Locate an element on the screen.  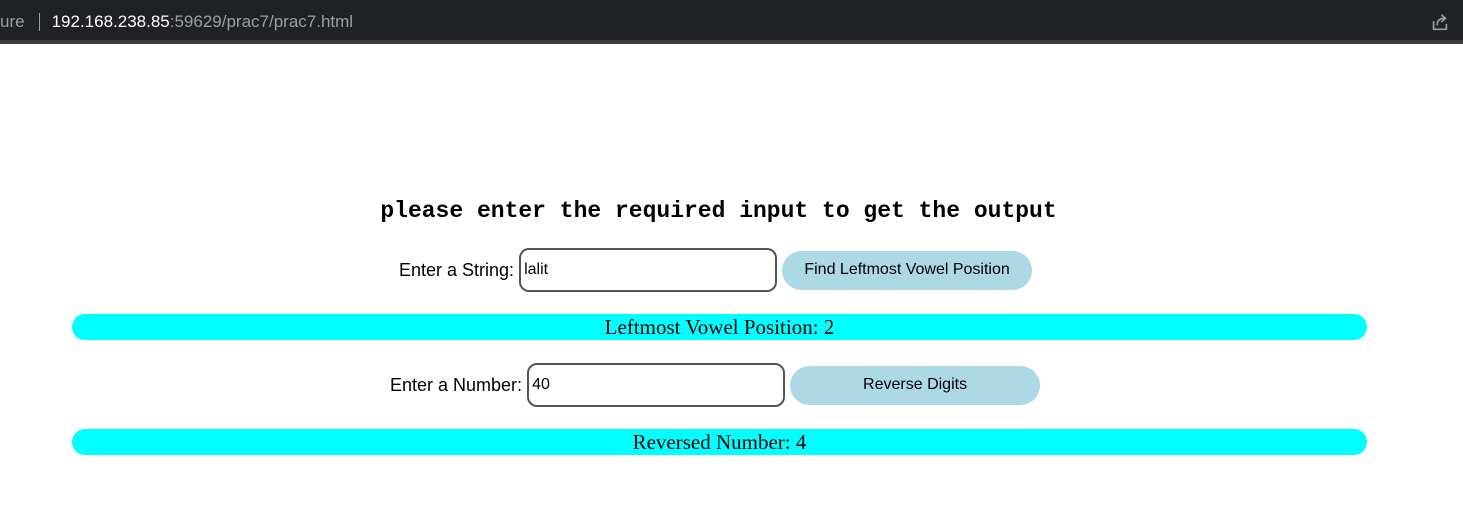
number-input-label: Enter a Number: is located at coordinates (456, 384).